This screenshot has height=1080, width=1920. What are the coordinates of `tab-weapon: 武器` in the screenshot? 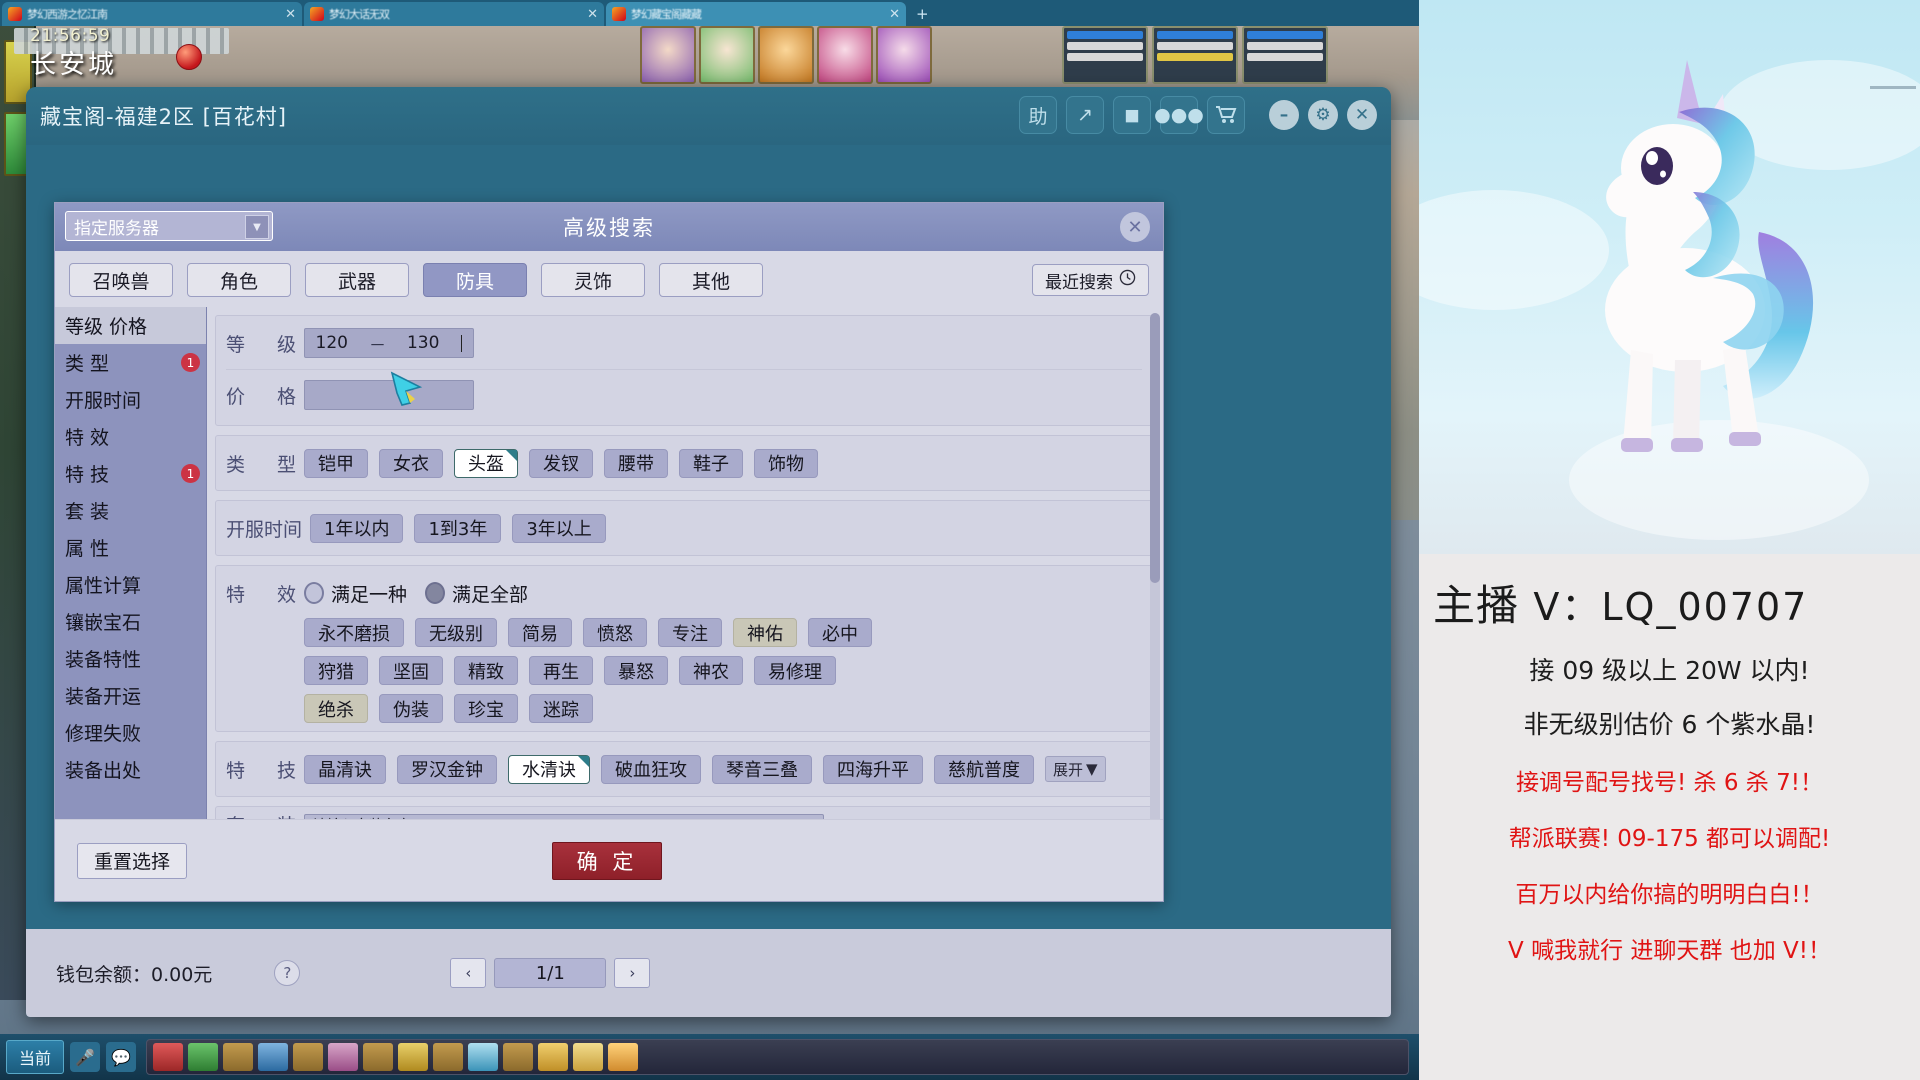 It's located at (357, 280).